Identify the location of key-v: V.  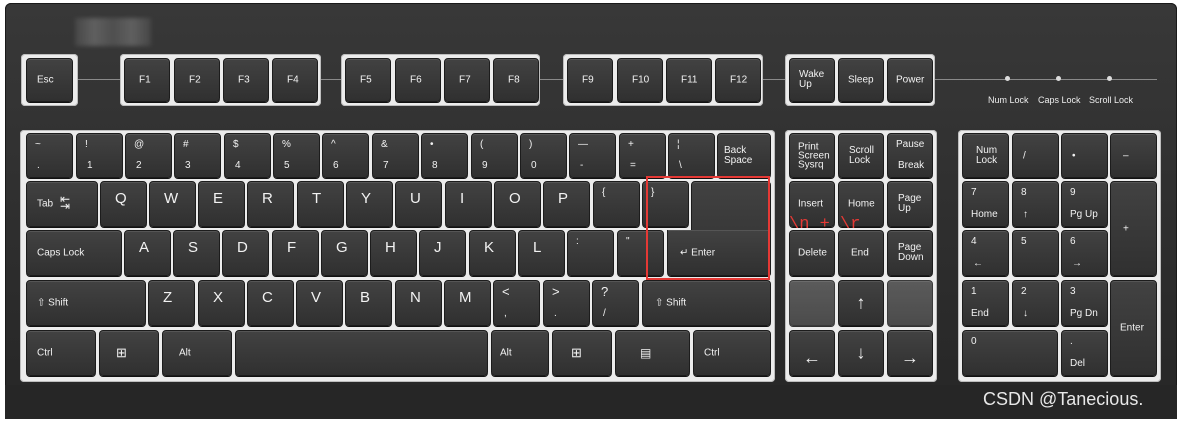
(319, 303).